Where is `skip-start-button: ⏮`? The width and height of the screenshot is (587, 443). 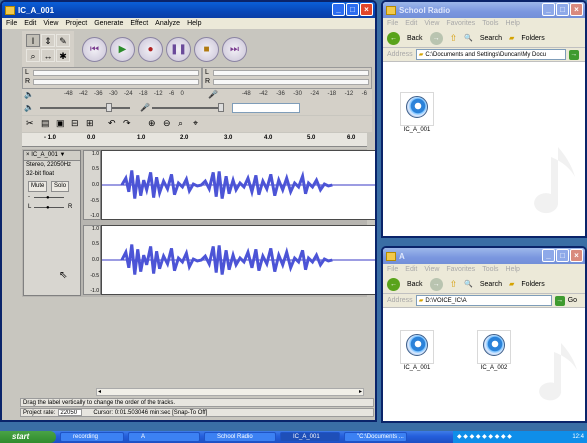
skip-start-button: ⏮ is located at coordinates (94, 49).